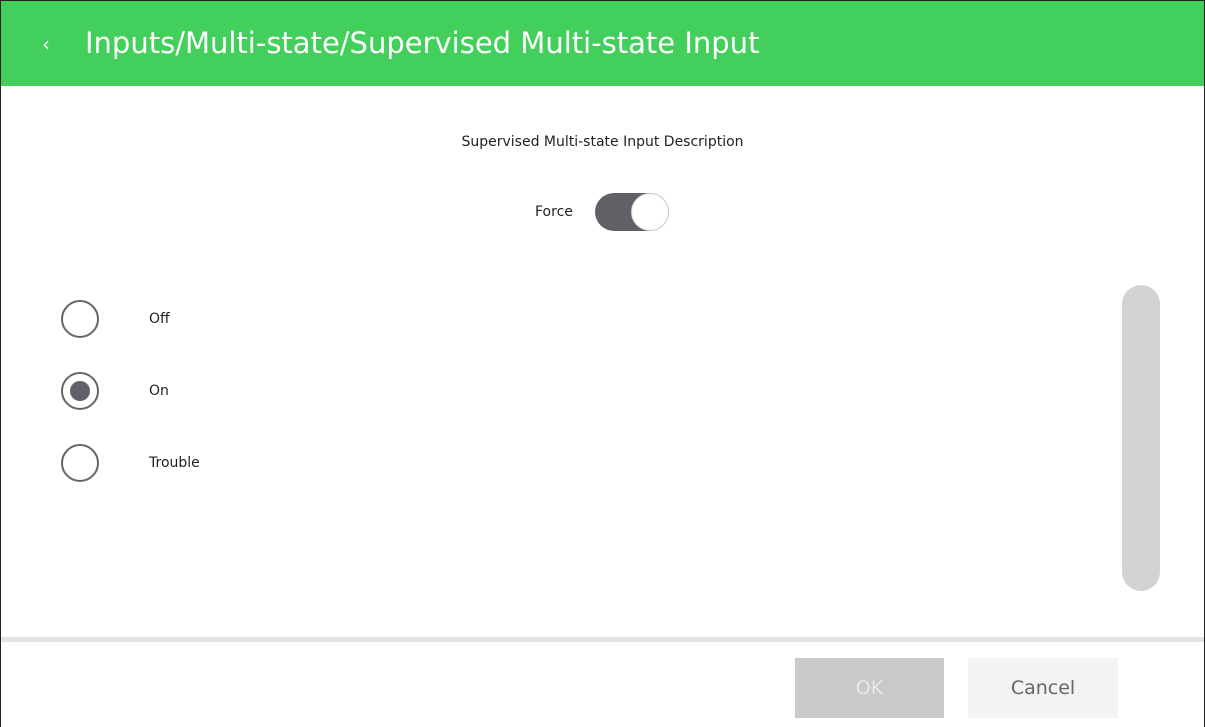 Image resolution: width=1205 pixels, height=727 pixels. I want to click on back-button: ‹, so click(46, 44).